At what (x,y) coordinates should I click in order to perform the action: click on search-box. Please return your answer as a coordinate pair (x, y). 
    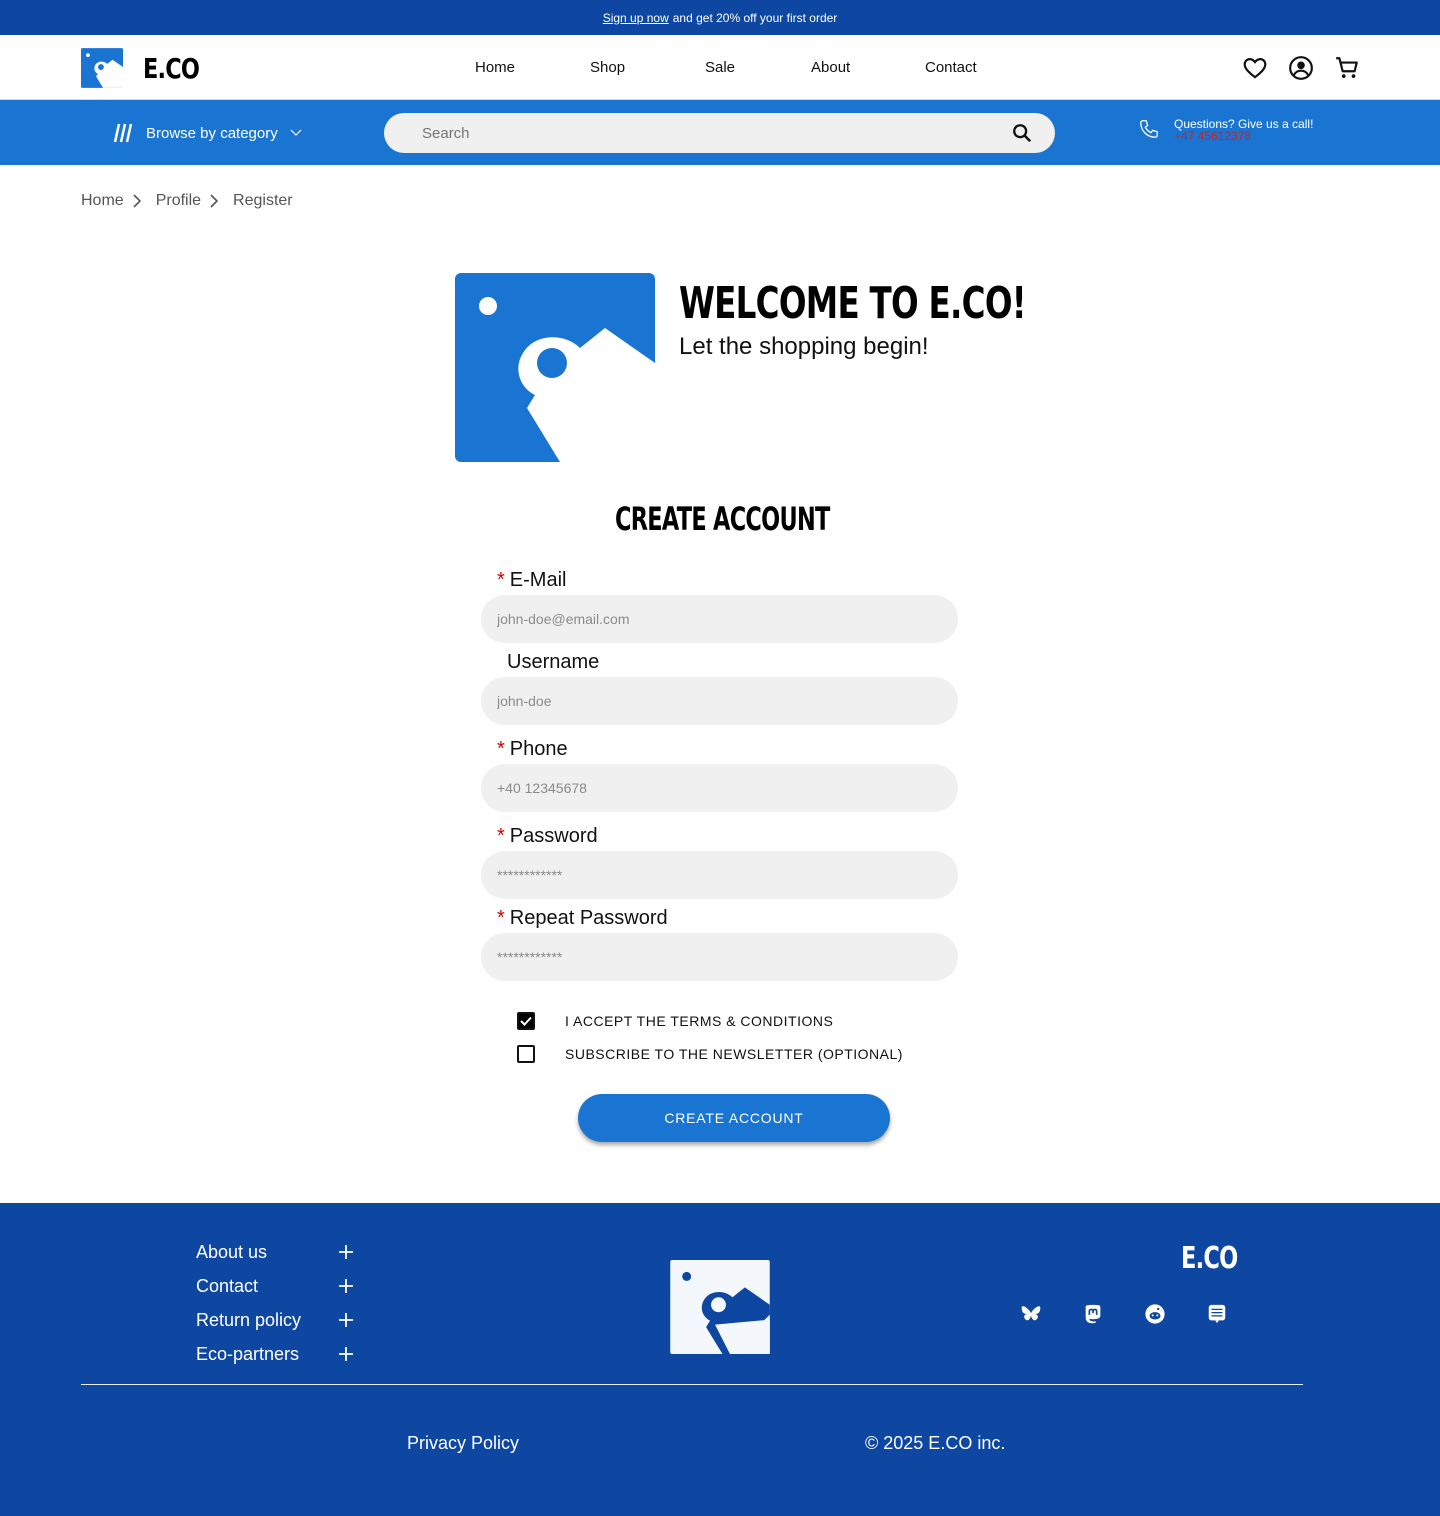
    Looking at the image, I should click on (719, 133).